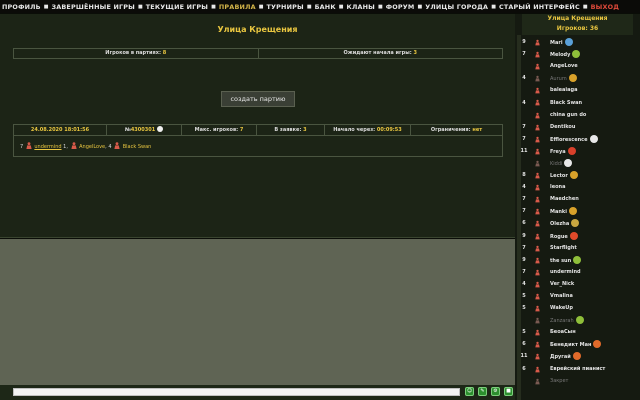  I want to click on player-name: Rogue, so click(559, 237).